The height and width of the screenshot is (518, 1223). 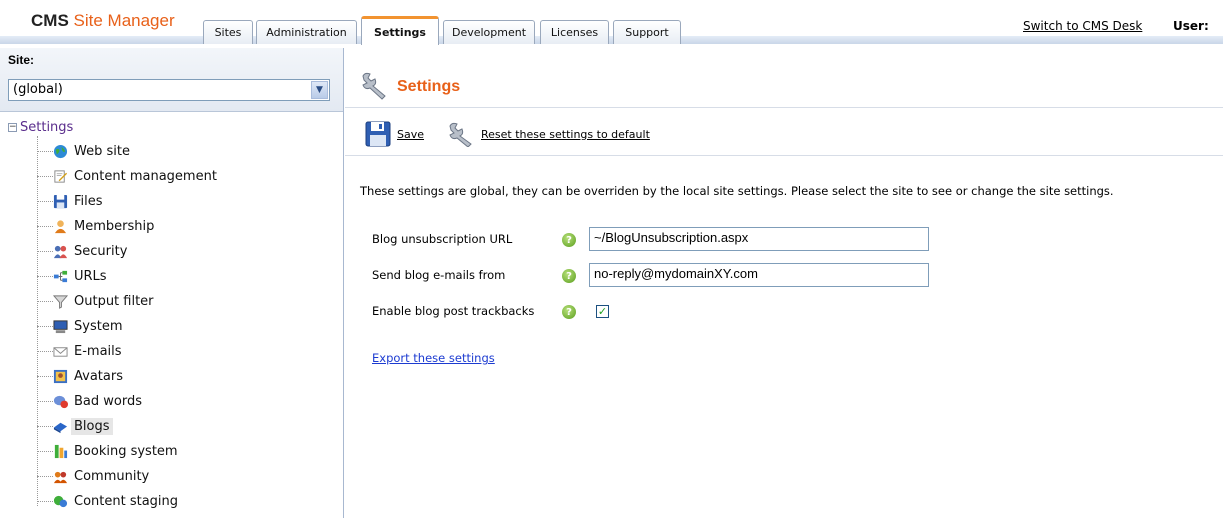 What do you see at coordinates (60, 427) in the screenshot?
I see `blog-icon` at bounding box center [60, 427].